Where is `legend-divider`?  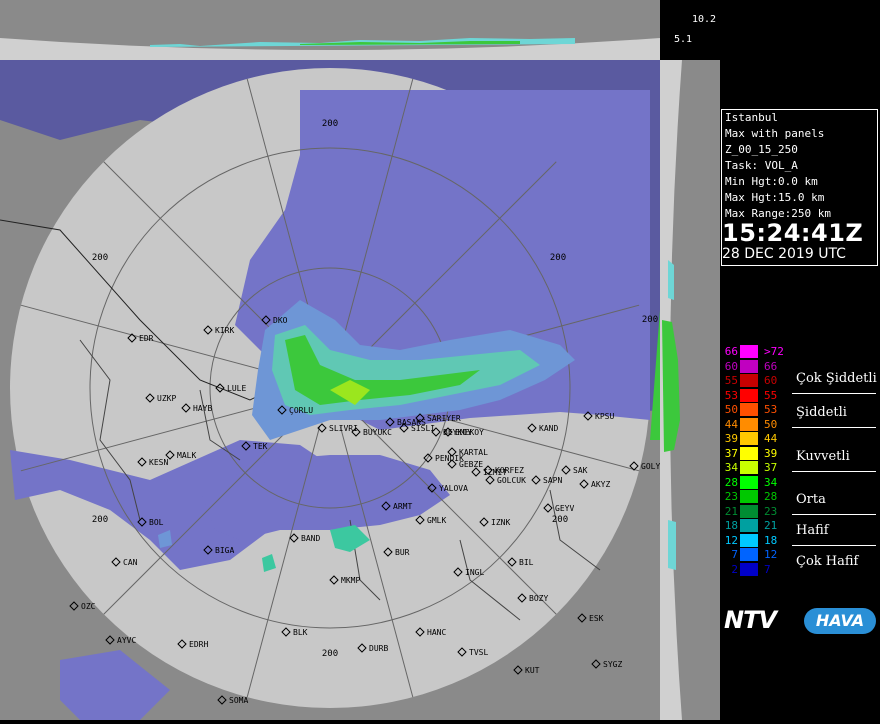 legend-divider is located at coordinates (834, 545).